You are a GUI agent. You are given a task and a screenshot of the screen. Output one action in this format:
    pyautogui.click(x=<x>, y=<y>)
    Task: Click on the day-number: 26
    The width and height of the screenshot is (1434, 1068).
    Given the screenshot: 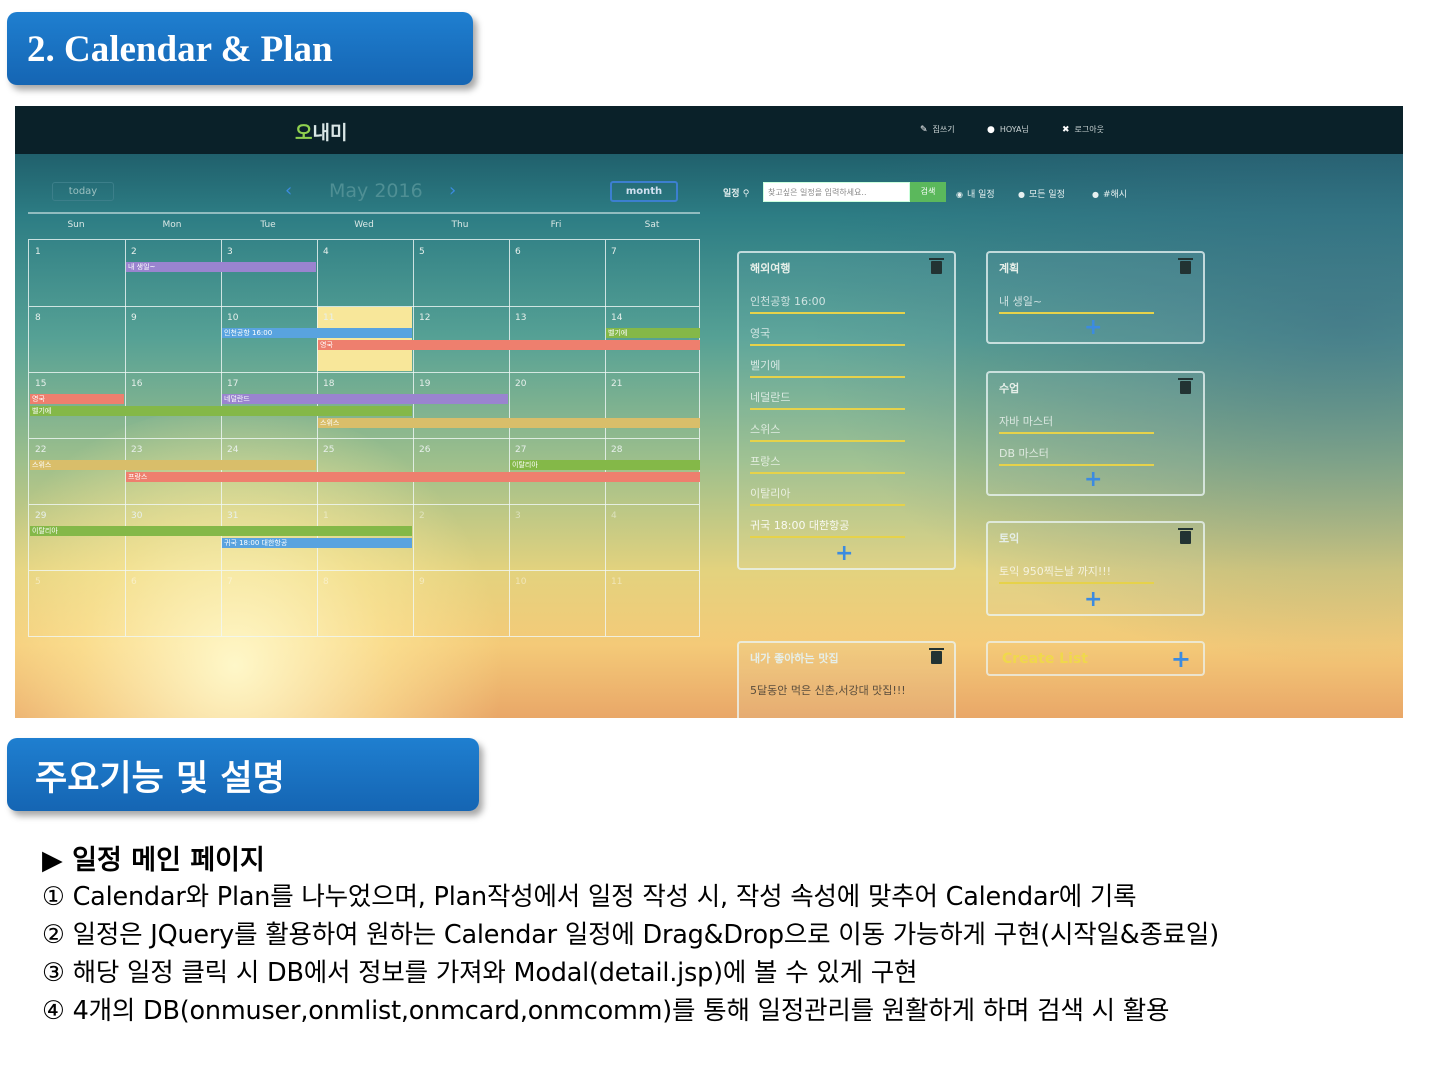 What is the action you would take?
    pyautogui.click(x=424, y=450)
    